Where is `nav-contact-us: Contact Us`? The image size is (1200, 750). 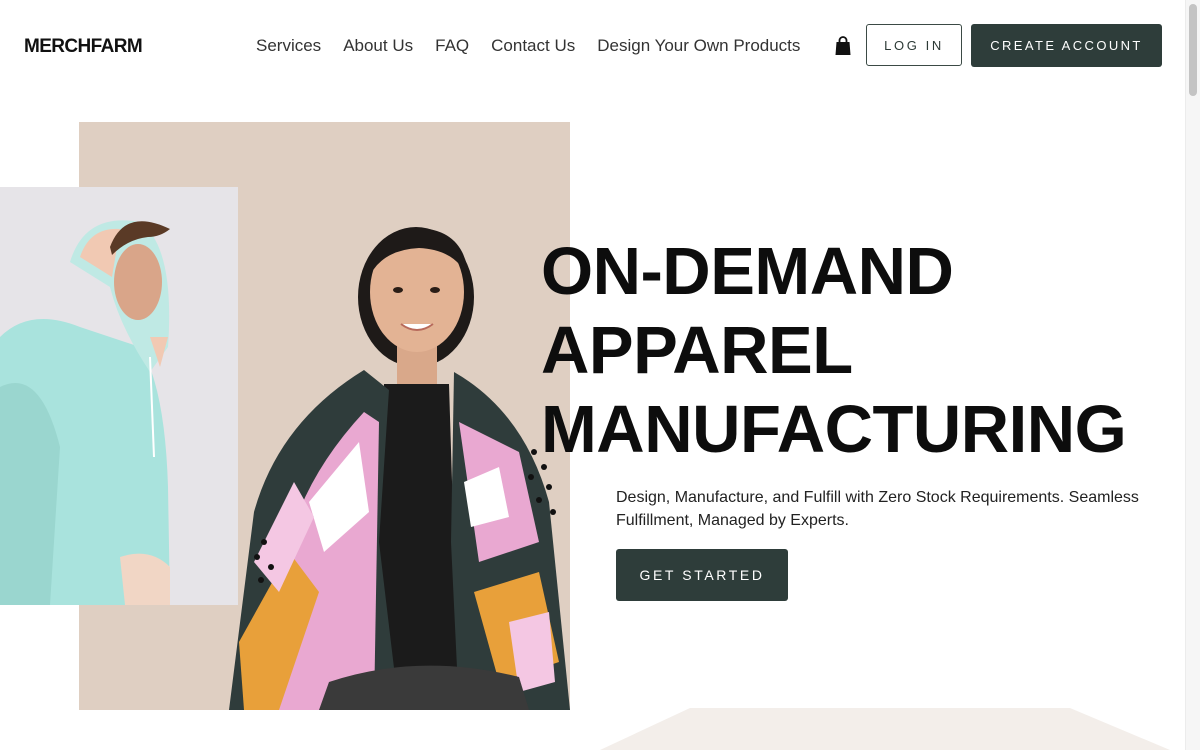 nav-contact-us: Contact Us is located at coordinates (533, 46).